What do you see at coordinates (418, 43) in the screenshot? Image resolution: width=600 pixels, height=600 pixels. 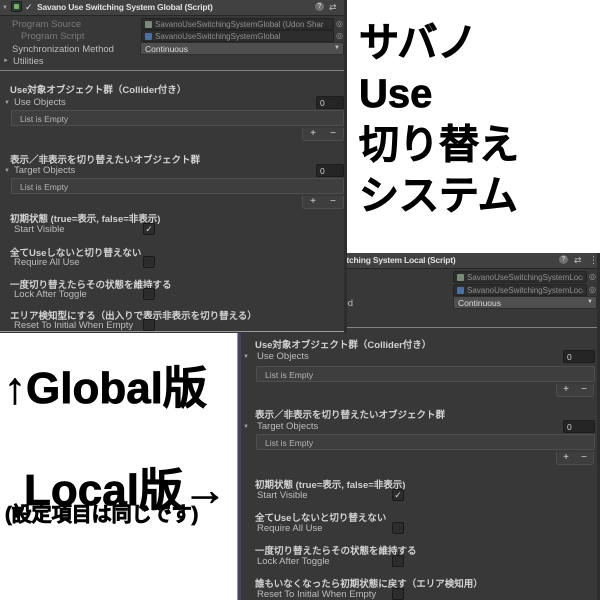 I see `overlay-title-line1: サバノ` at bounding box center [418, 43].